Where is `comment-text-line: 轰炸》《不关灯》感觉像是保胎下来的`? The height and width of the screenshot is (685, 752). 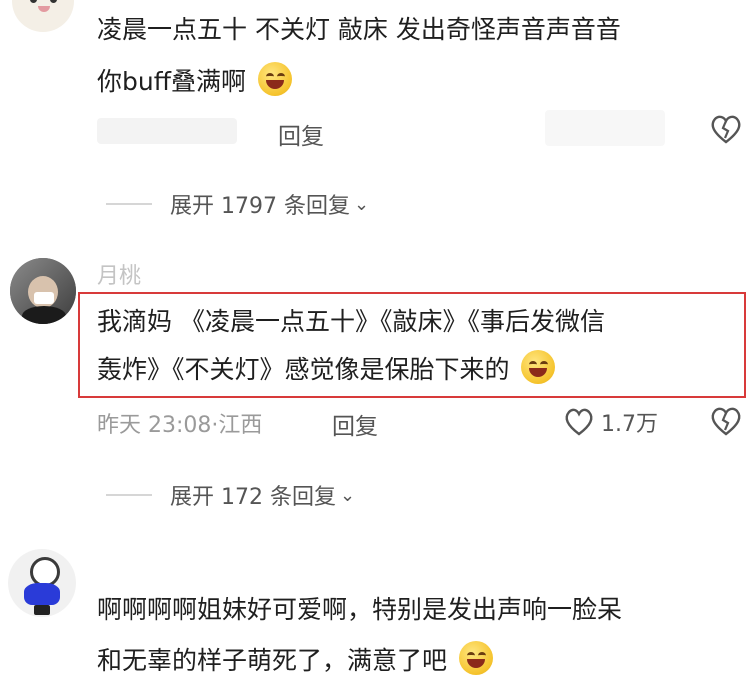
comment-text-line: 轰炸》《不关灯》感觉像是保胎下来的 is located at coordinates (303, 369).